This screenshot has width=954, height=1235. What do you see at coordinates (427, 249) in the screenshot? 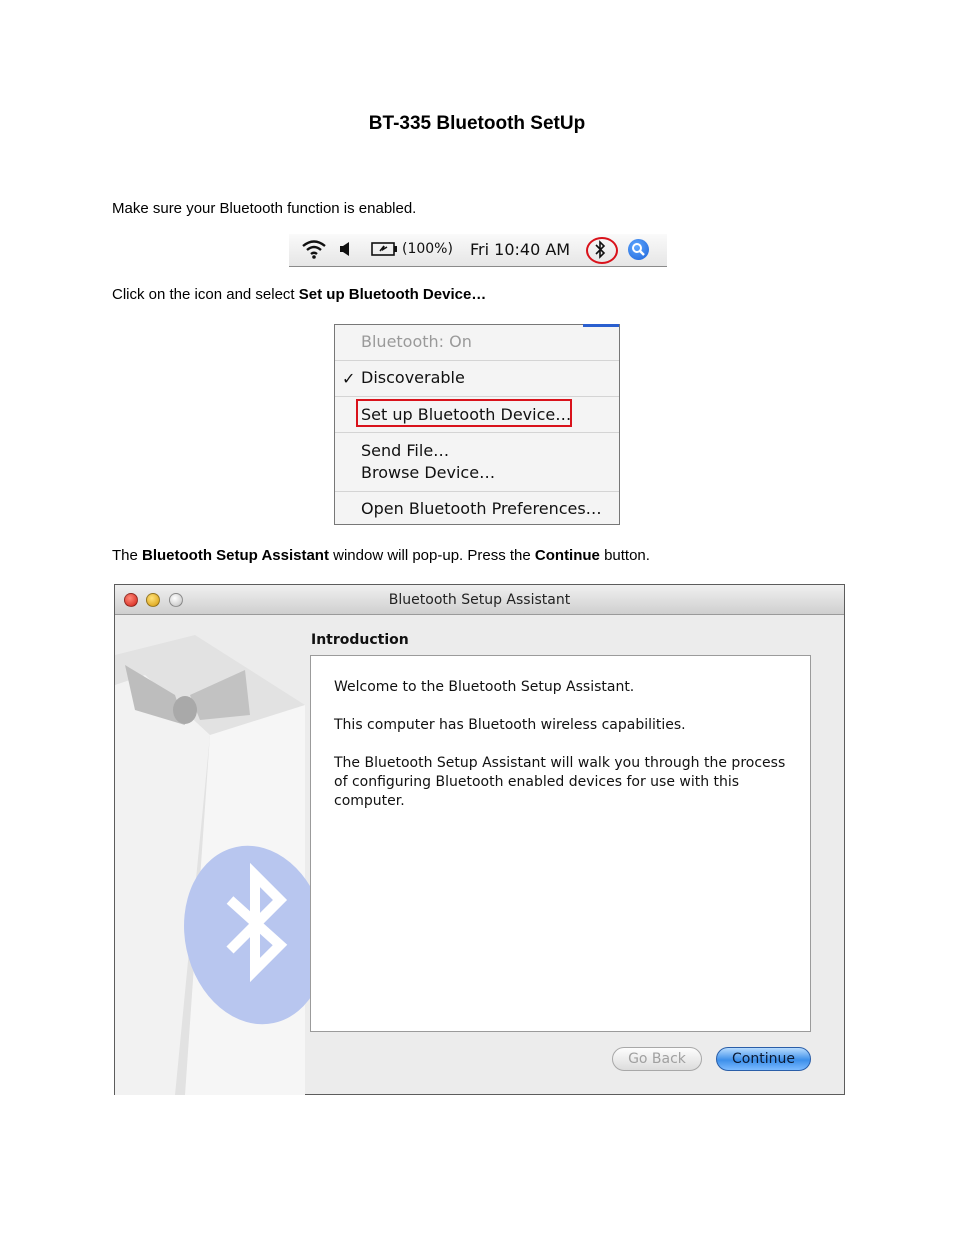
I see `battery-percent: (100%)` at bounding box center [427, 249].